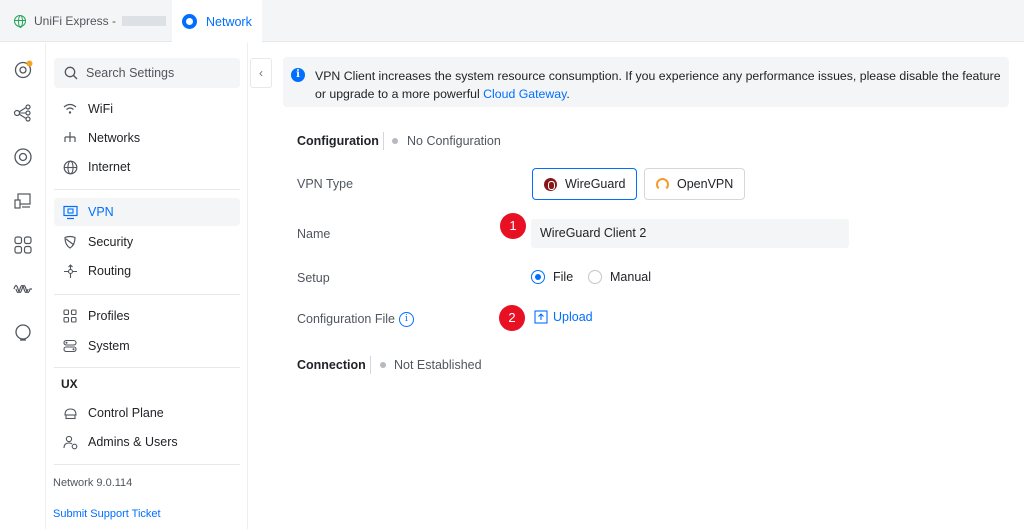  I want to click on connection-title: Connection, so click(331, 365).